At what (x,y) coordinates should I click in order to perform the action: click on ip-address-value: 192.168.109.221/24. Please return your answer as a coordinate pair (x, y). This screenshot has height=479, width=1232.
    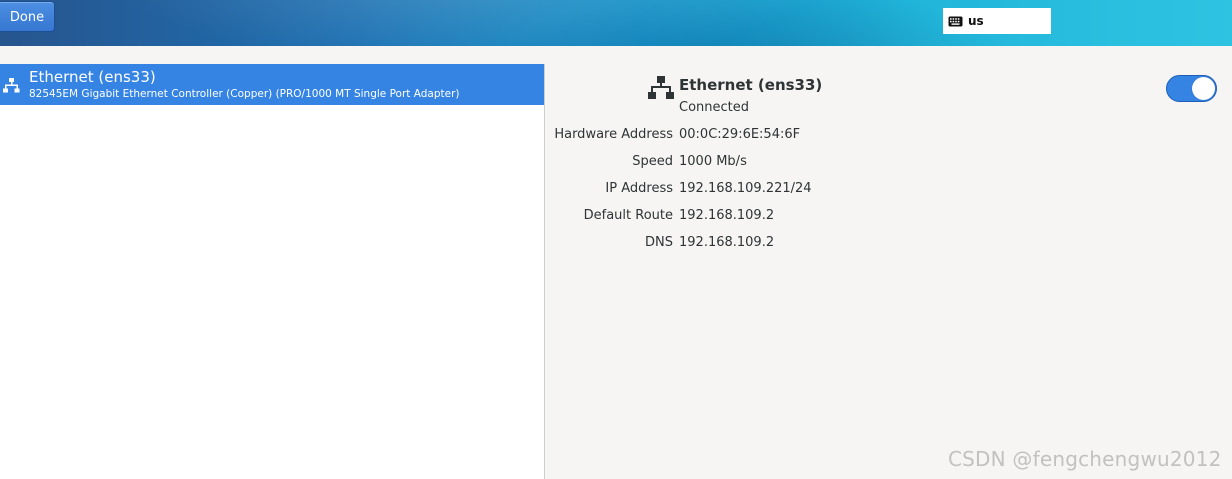
    Looking at the image, I should click on (745, 188).